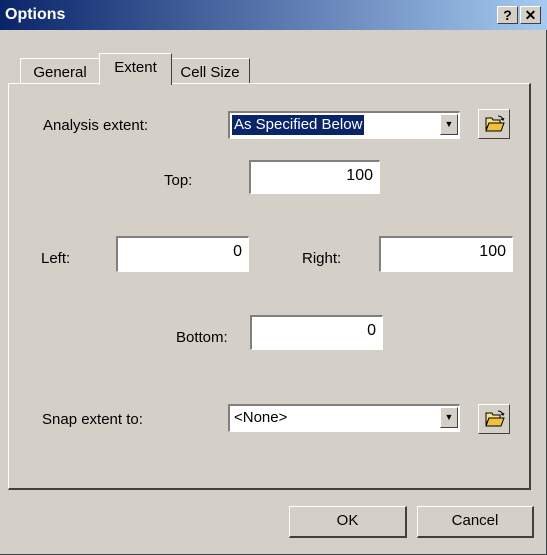 This screenshot has width=547, height=555. What do you see at coordinates (56, 258) in the screenshot?
I see `left-label: Left:` at bounding box center [56, 258].